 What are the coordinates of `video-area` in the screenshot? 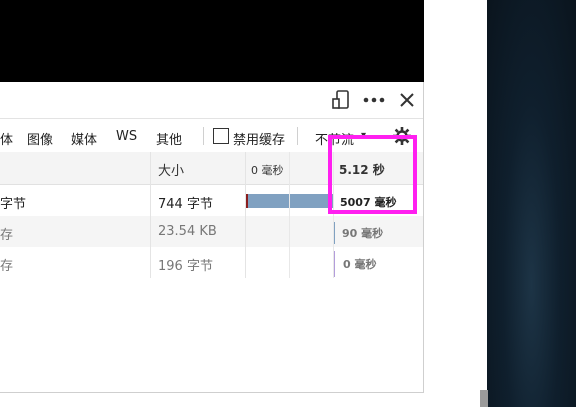 It's located at (212, 41).